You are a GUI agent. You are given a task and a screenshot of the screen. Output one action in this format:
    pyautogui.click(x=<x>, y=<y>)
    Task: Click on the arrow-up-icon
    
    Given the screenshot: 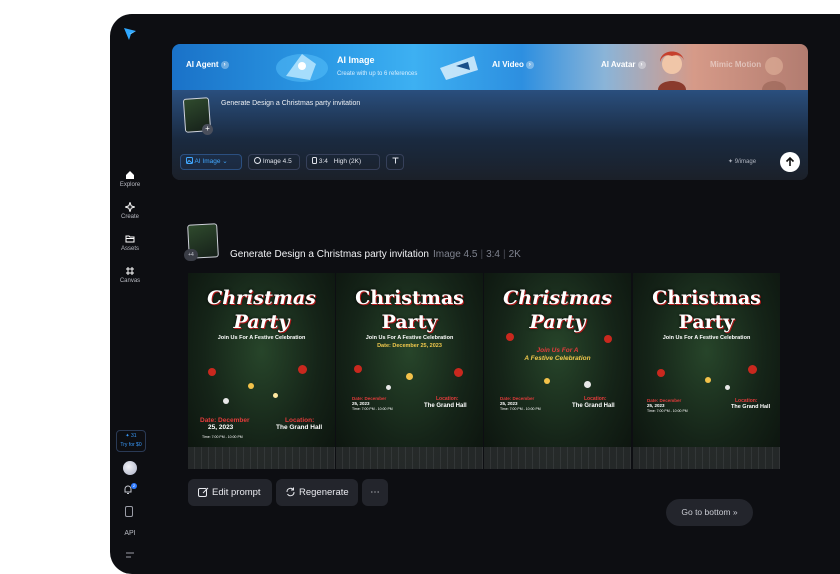 What is the action you would take?
    pyautogui.click(x=790, y=161)
    